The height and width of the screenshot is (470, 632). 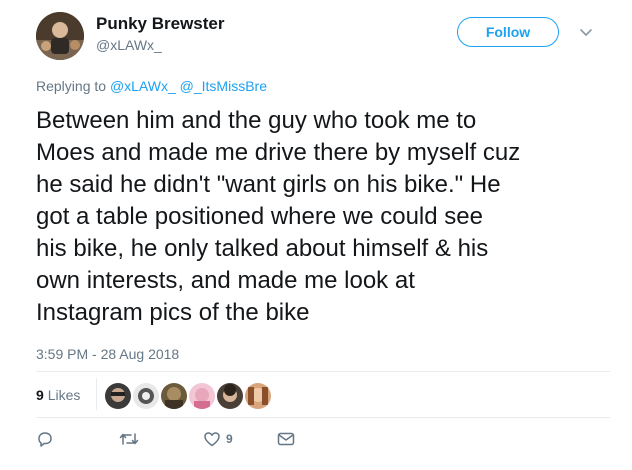 What do you see at coordinates (107, 354) in the screenshot?
I see `tweet-timestamp: 3:59 PM - 28 Aug 2018` at bounding box center [107, 354].